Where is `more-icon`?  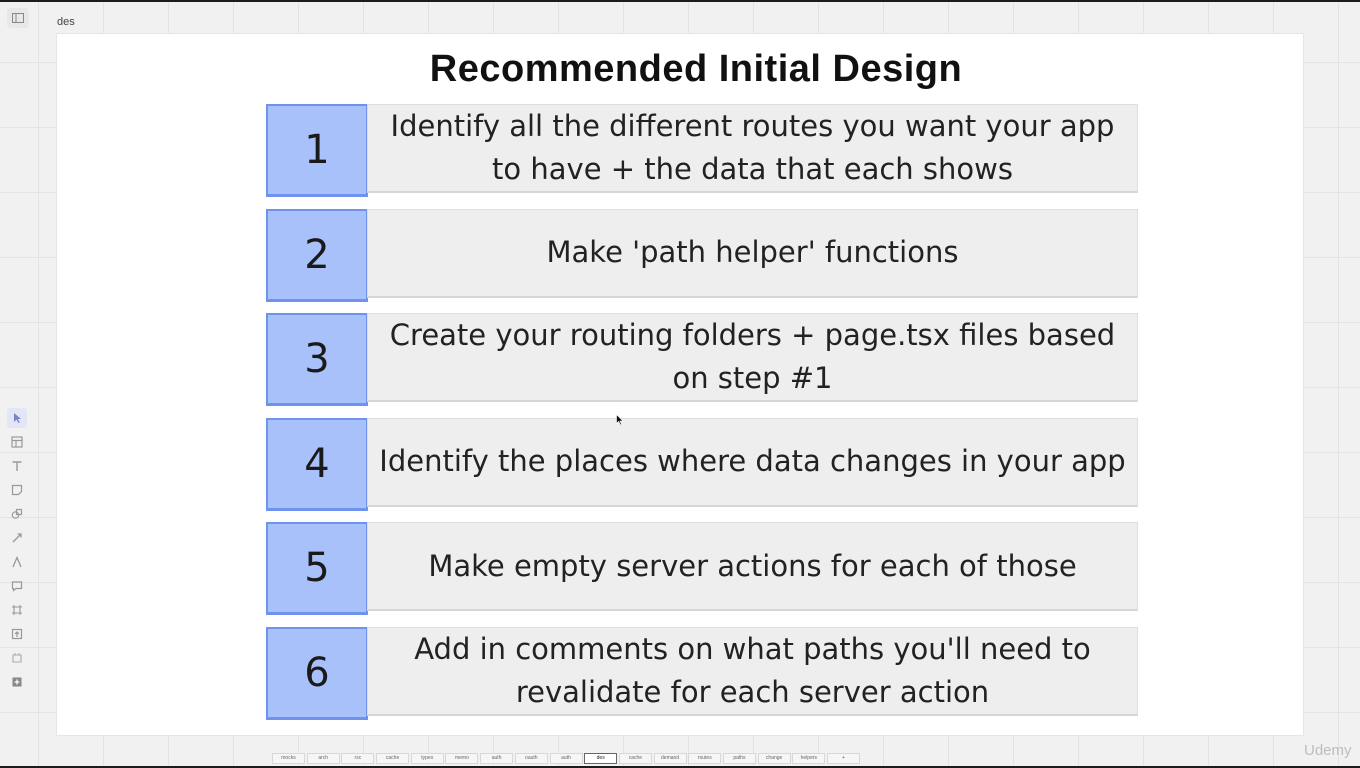
more-icon is located at coordinates (17, 658).